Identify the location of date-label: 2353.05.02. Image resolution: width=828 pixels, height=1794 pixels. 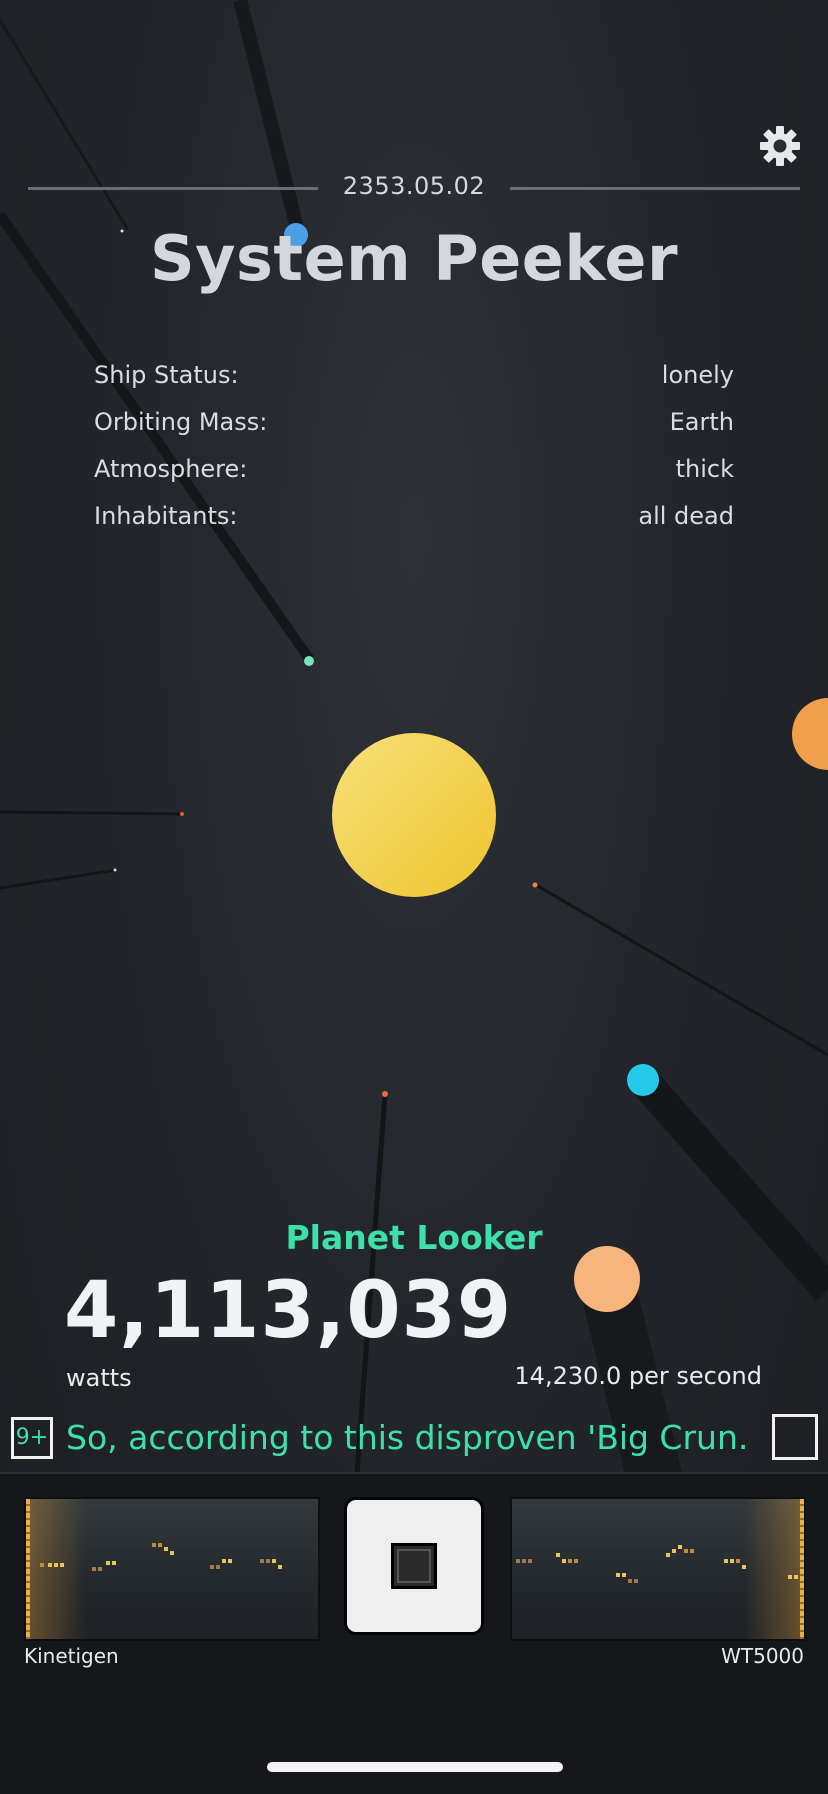
(414, 186).